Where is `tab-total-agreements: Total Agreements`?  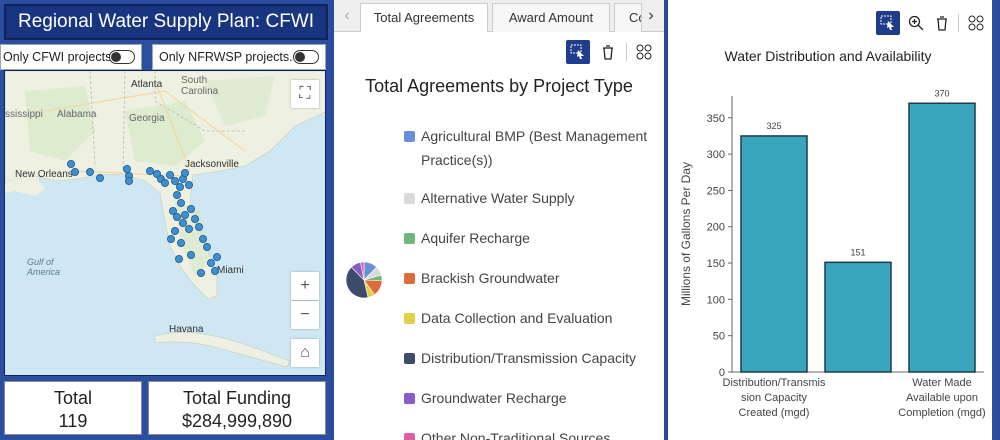 tab-total-agreements: Total Agreements is located at coordinates (424, 17).